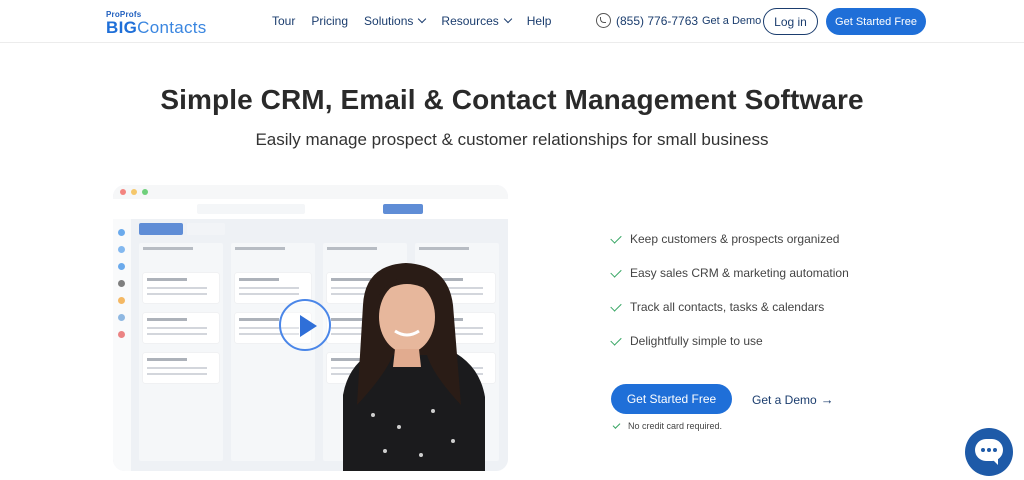 The height and width of the screenshot is (480, 1024). I want to click on nav-item-label: Pricing, so click(330, 21).